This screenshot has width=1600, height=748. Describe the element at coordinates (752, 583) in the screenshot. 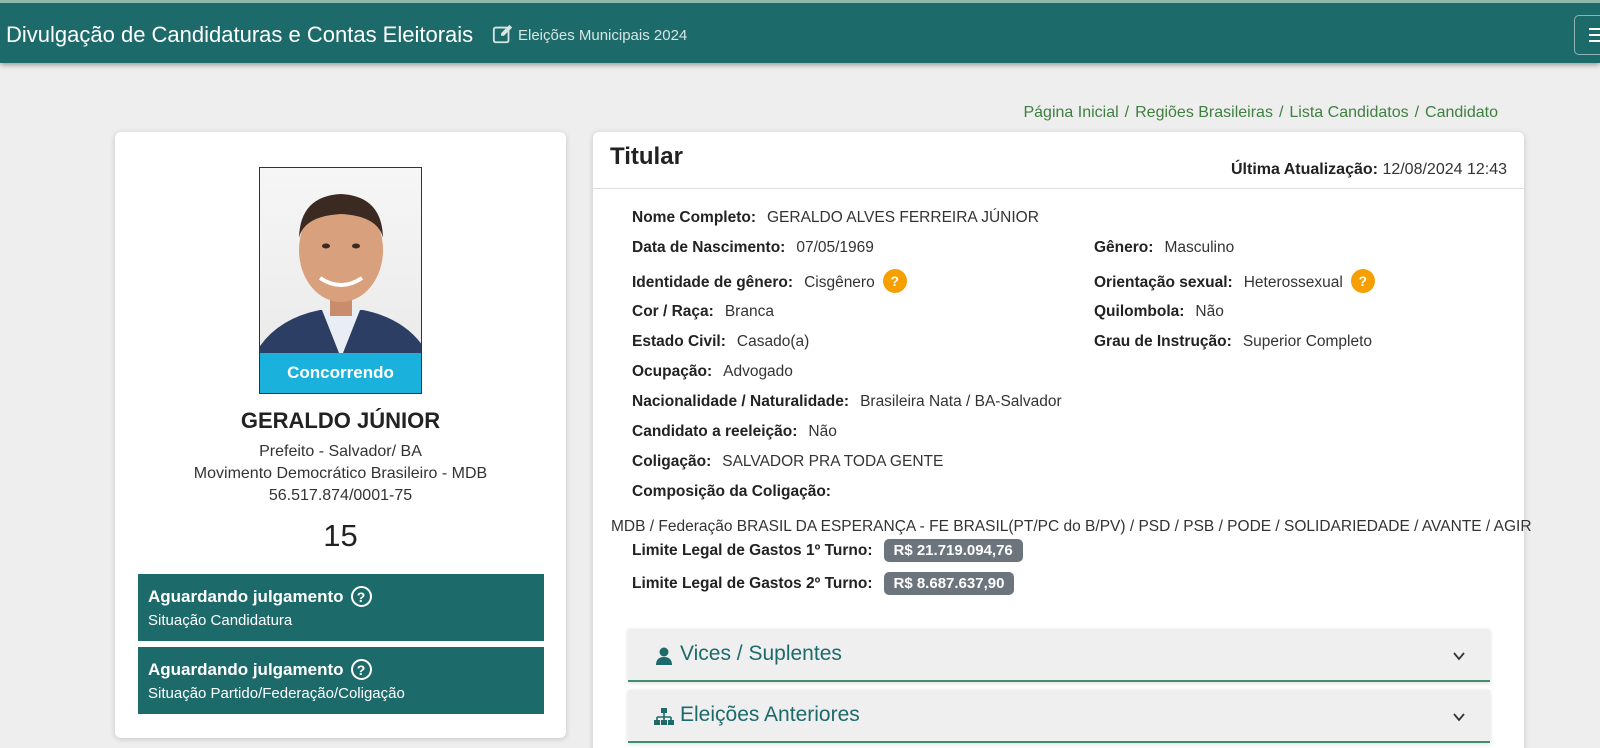

I see `field-label: Limite Legal de Gastos 2º Turno:` at that location.